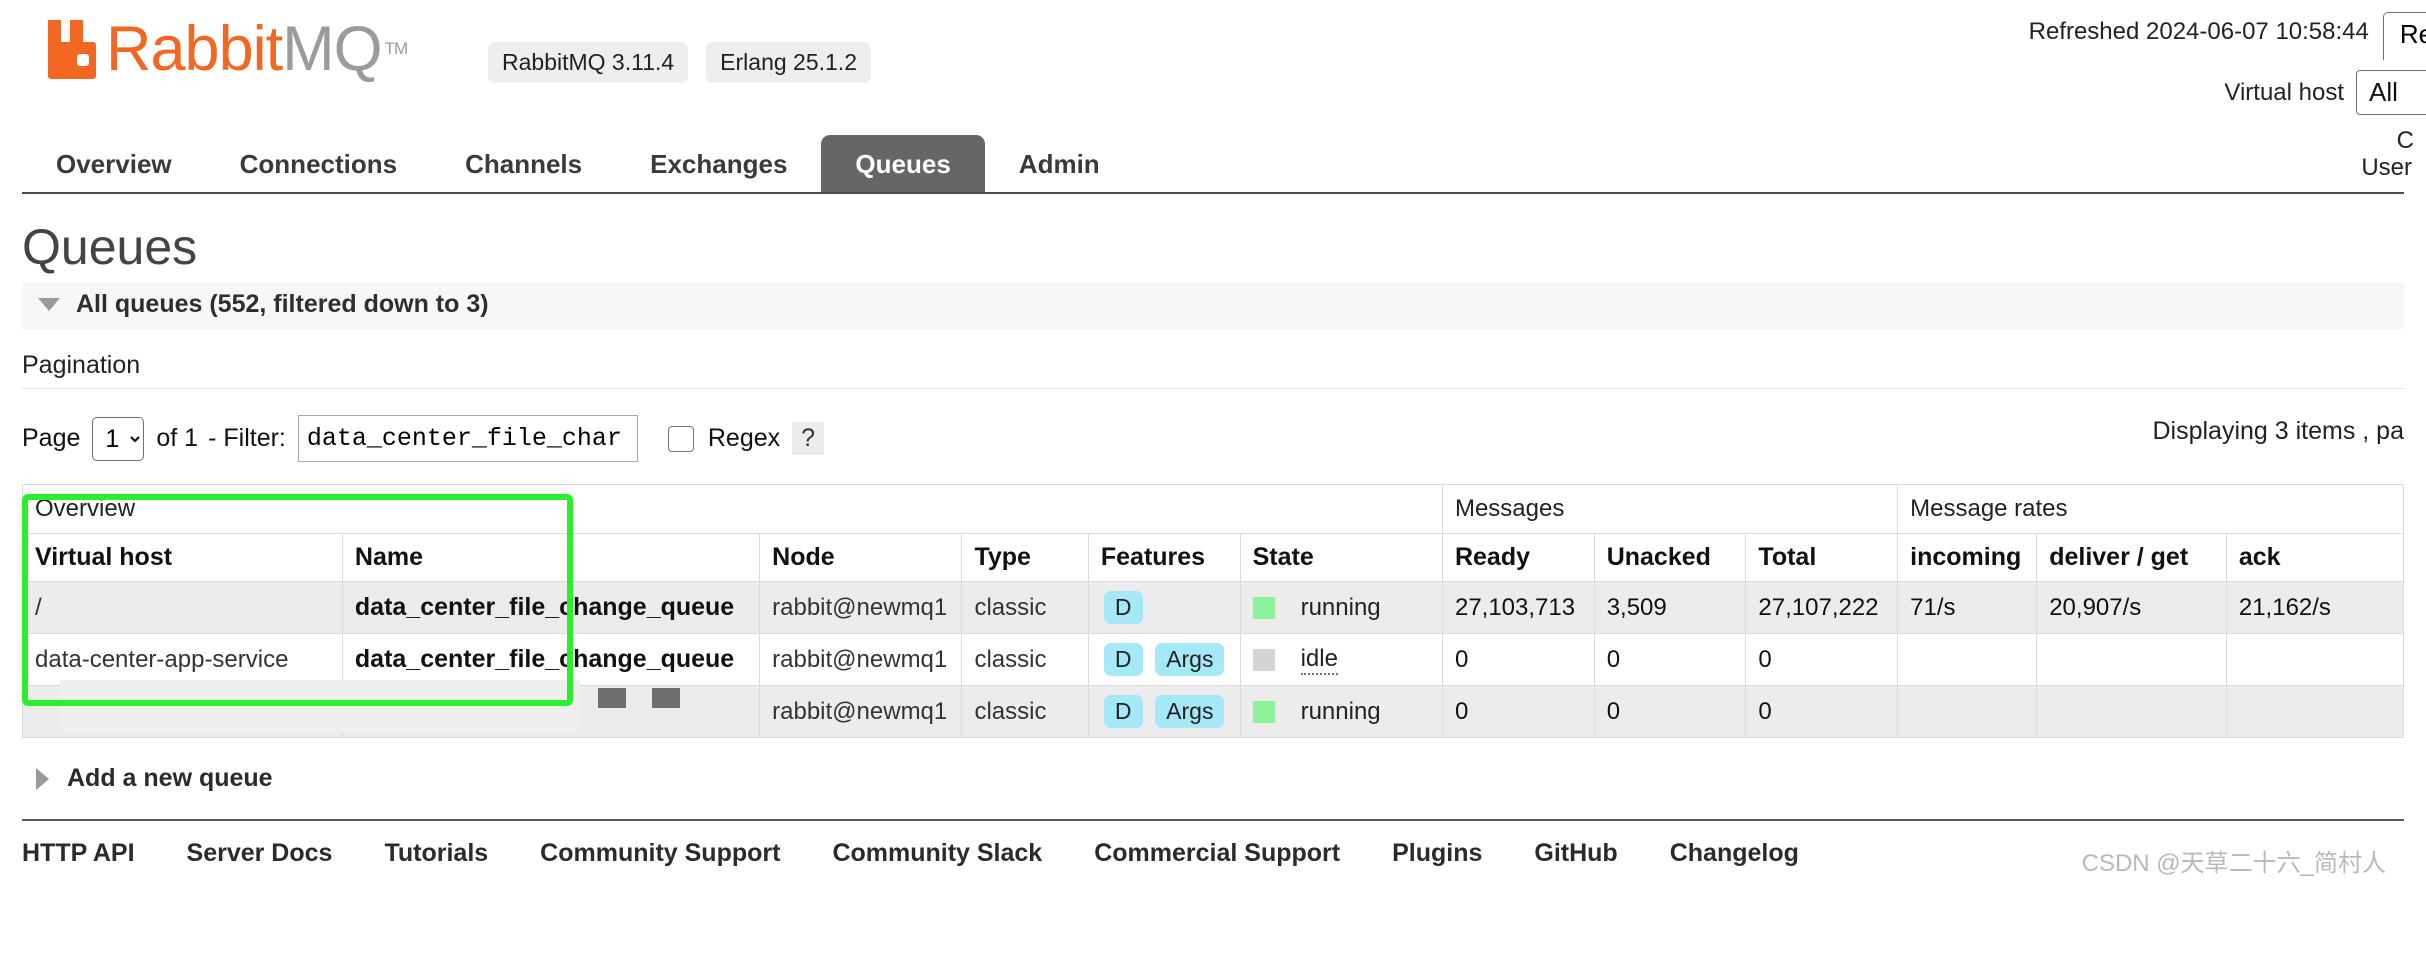 The width and height of the screenshot is (2426, 970). I want to click on state-label: idle, so click(1319, 660).